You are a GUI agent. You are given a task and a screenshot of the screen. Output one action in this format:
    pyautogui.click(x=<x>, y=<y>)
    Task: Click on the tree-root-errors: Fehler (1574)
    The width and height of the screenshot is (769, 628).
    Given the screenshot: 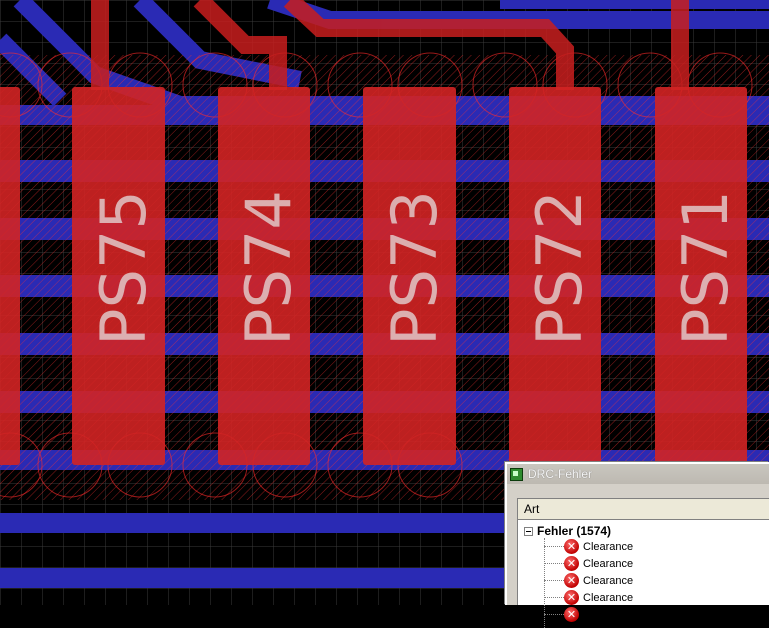 What is the action you would take?
    pyautogui.click(x=567, y=531)
    